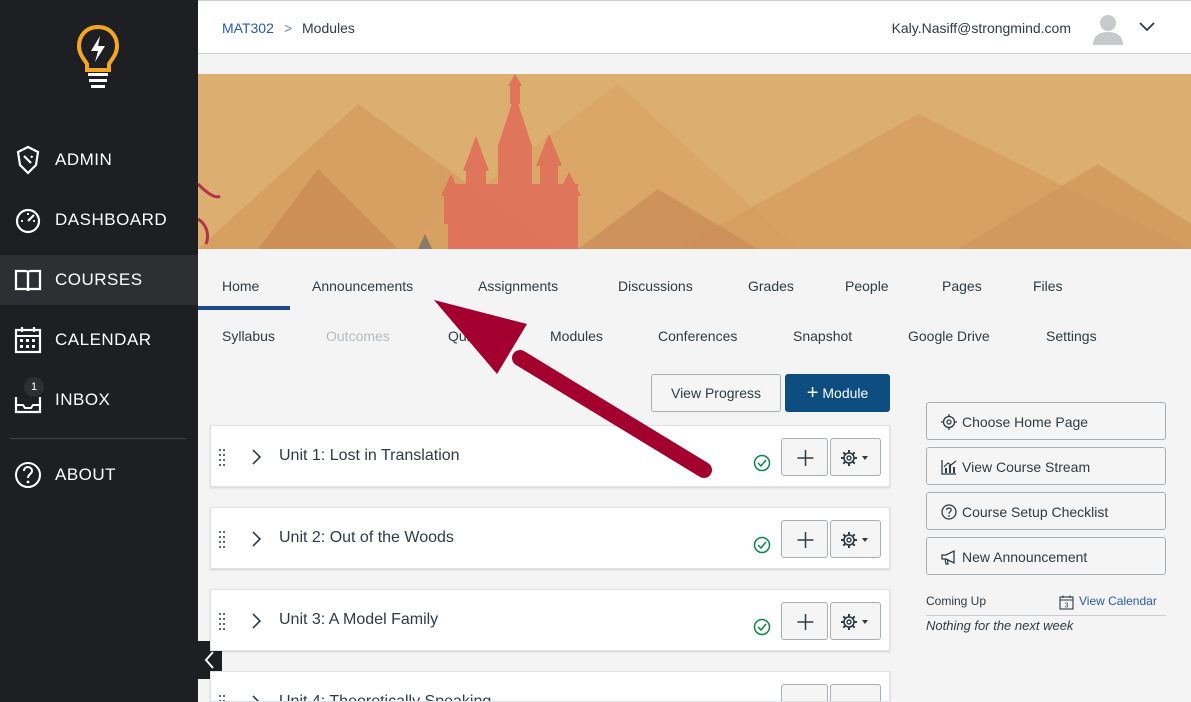 This screenshot has width=1191, height=702. What do you see at coordinates (366, 538) in the screenshot?
I see `module-title: Unit 2: Out of the Woods` at bounding box center [366, 538].